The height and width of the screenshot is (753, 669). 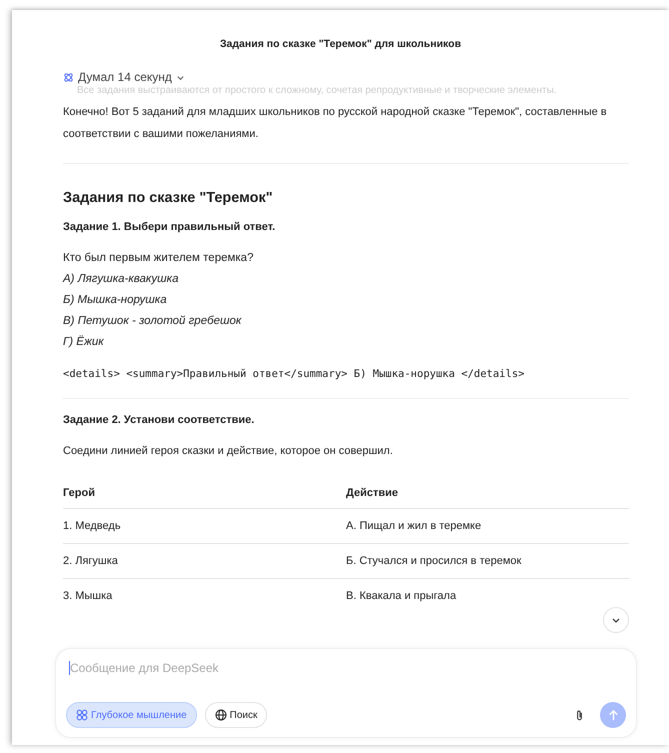 What do you see at coordinates (236, 715) in the screenshot?
I see `search-toggle: Поиск` at bounding box center [236, 715].